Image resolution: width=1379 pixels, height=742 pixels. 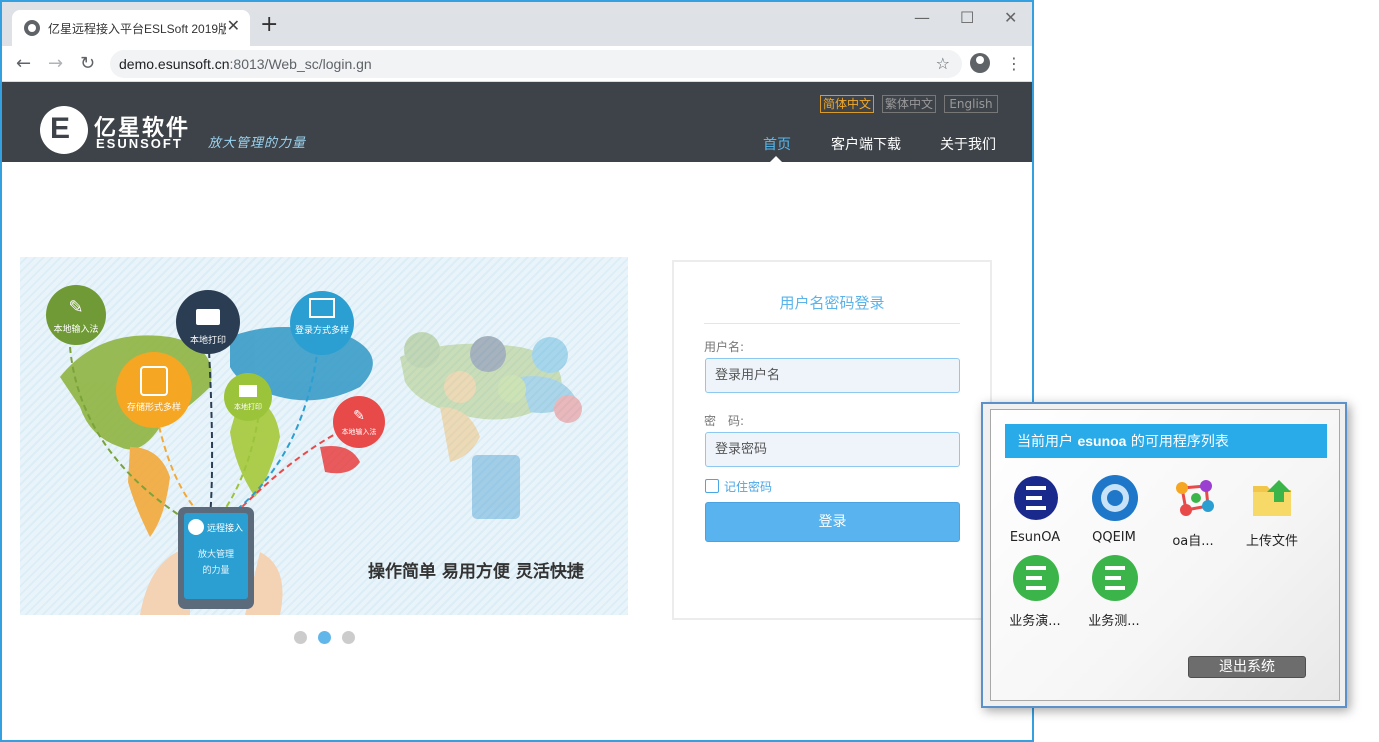 What do you see at coordinates (174, 64) in the screenshot?
I see `url-host: demo.esunsoft.cn` at bounding box center [174, 64].